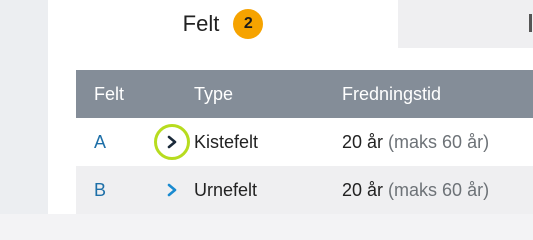 This screenshot has height=240, width=533. Describe the element at coordinates (201, 23) in the screenshot. I see `tab-felt-label: Felt` at that location.